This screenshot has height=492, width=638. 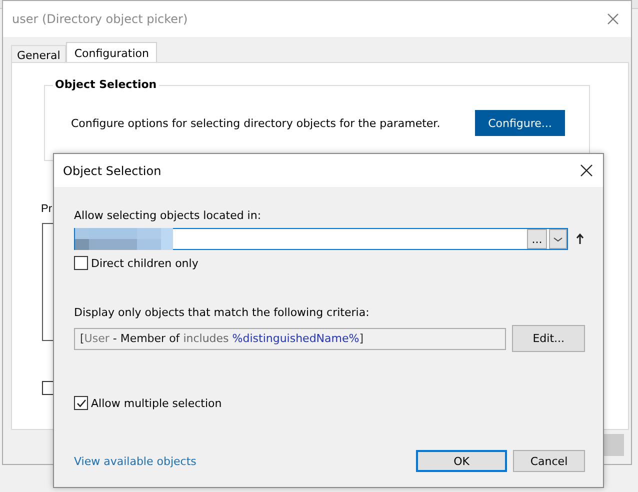 I want to click on checkbox-label: Allow multiple selection, so click(x=156, y=403).